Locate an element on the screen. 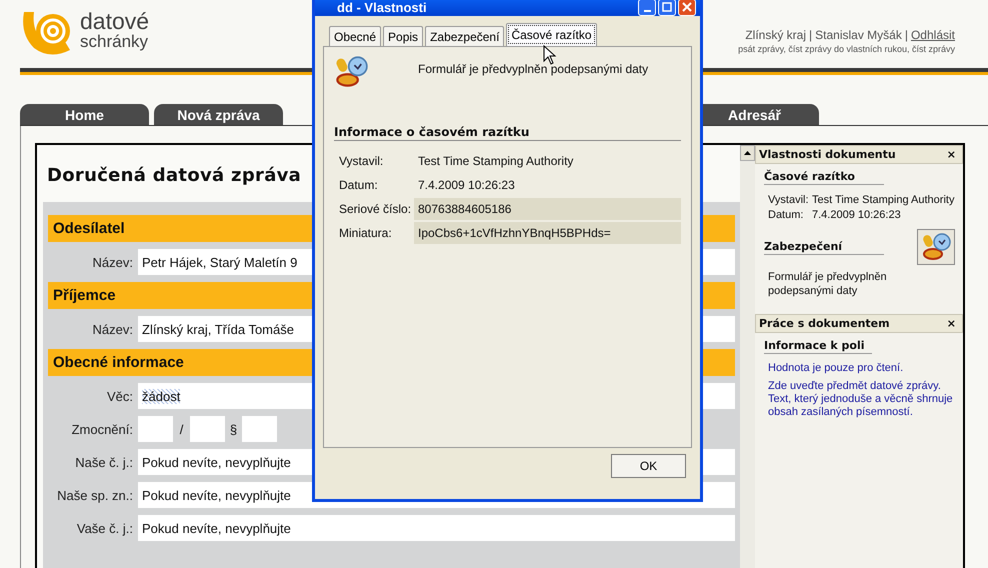 Image resolution: width=988 pixels, height=568 pixels. message-text: Formulář je předvyplněn podepsanými daty is located at coordinates (533, 69).